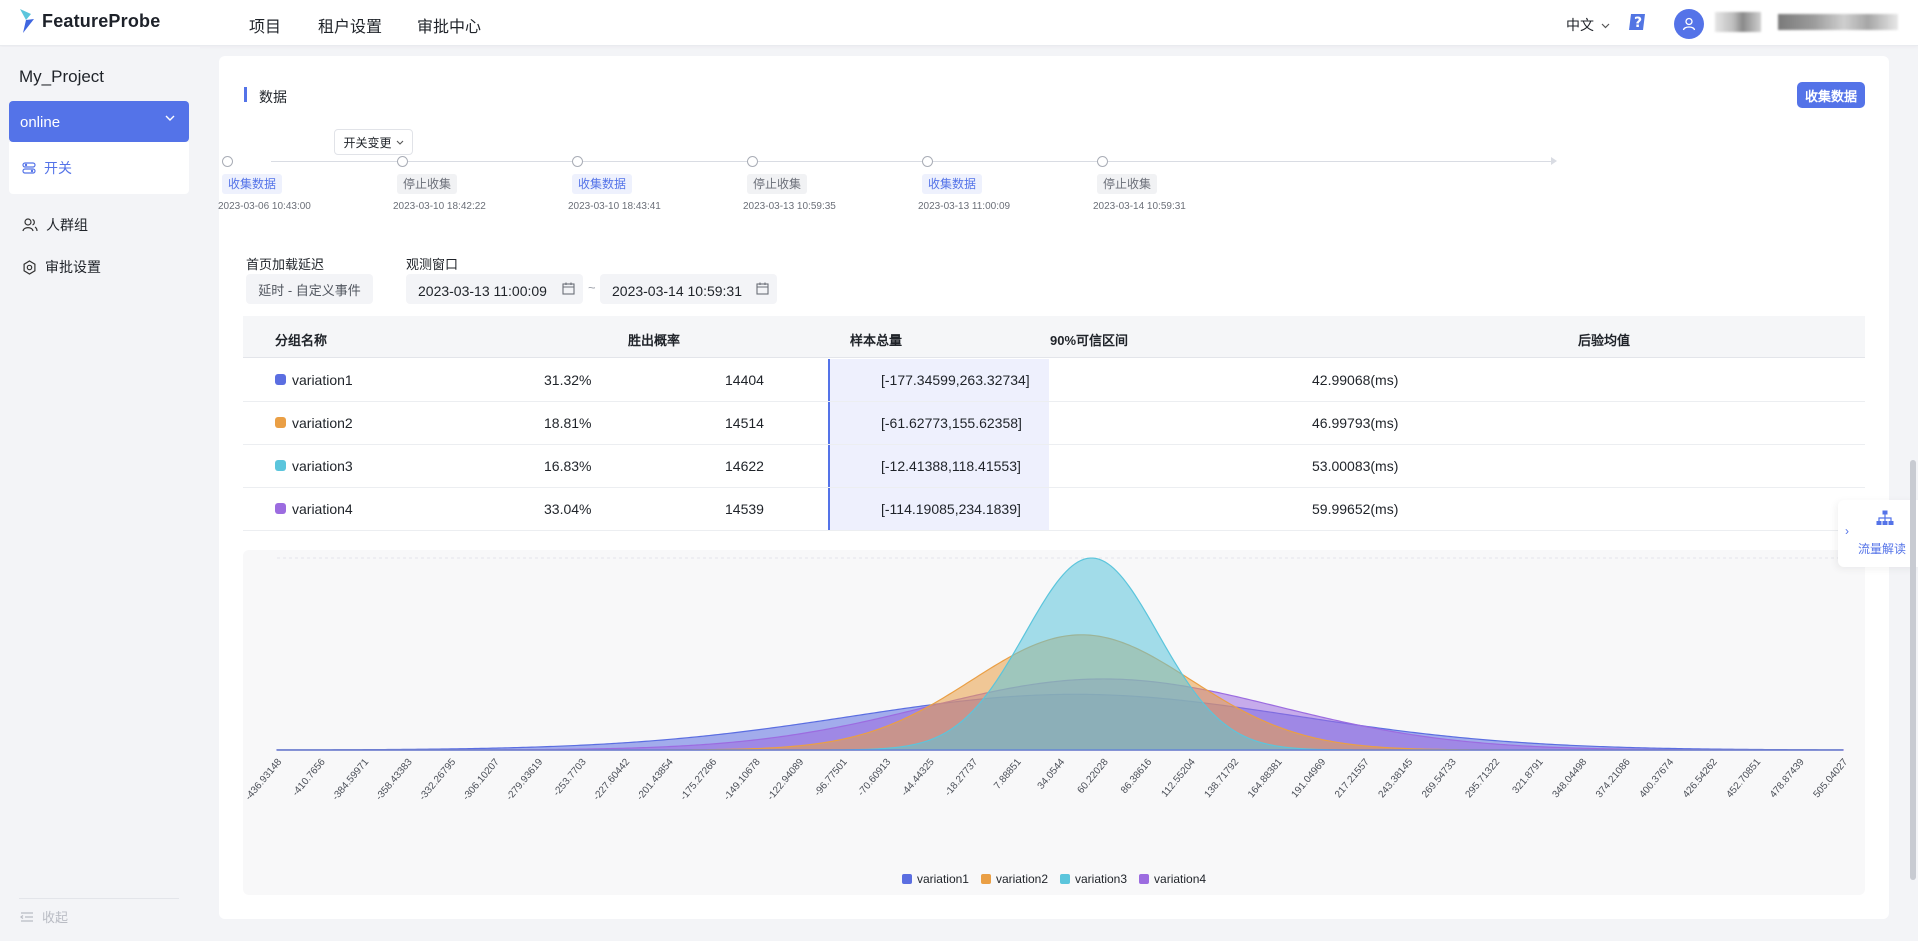 Image resolution: width=1918 pixels, height=941 pixels. What do you see at coordinates (350, 25) in the screenshot?
I see `nav-tenant-settings: 租户设置` at bounding box center [350, 25].